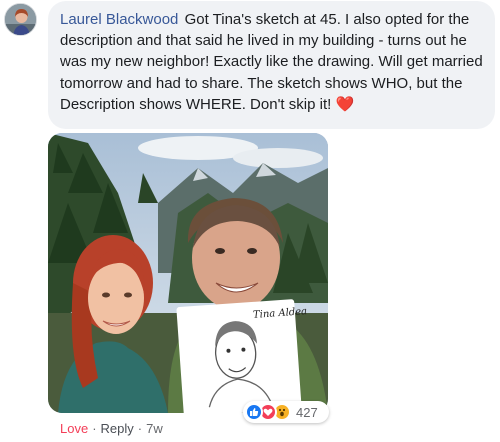 The width and height of the screenshot is (500, 442). I want to click on love-reaction-link: Love, so click(74, 428).